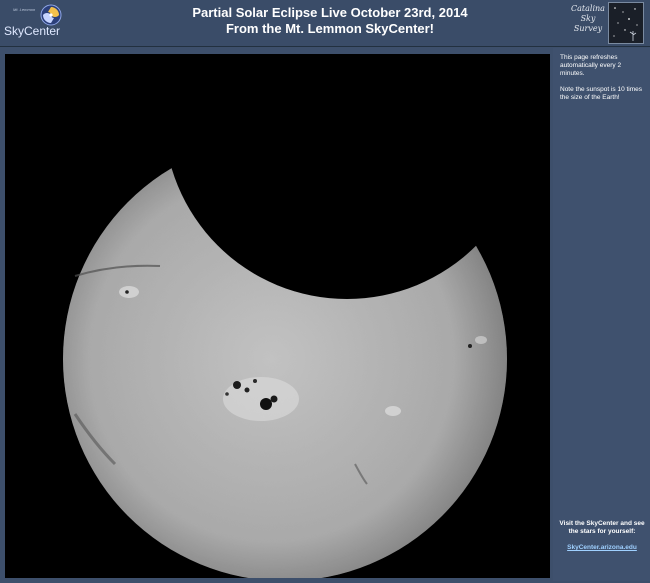 Image resolution: width=650 pixels, height=583 pixels. Describe the element at coordinates (602, 548) in the screenshot. I see `skycenter-link: SkyCenter.arizona.edu` at that location.